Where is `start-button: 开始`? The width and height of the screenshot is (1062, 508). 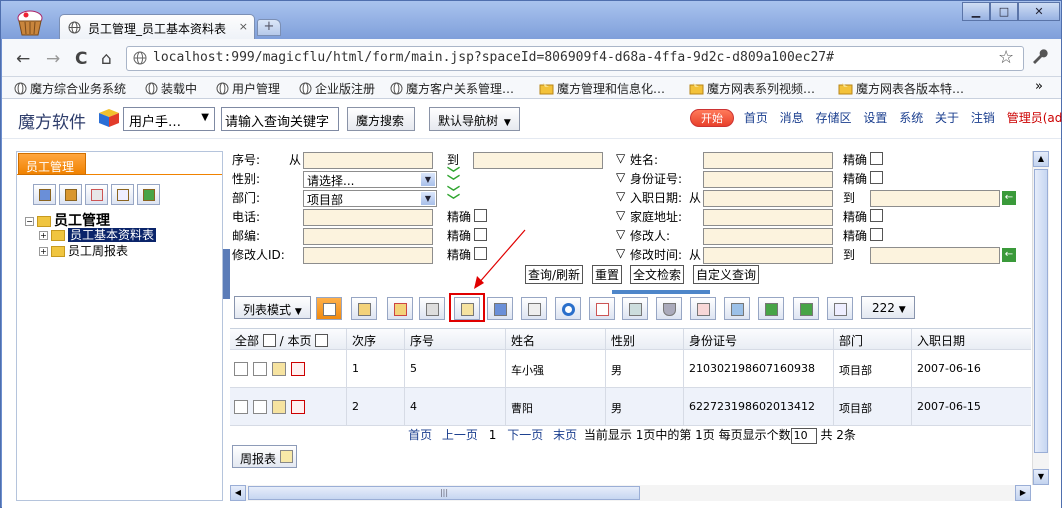 start-button: 开始 is located at coordinates (712, 118).